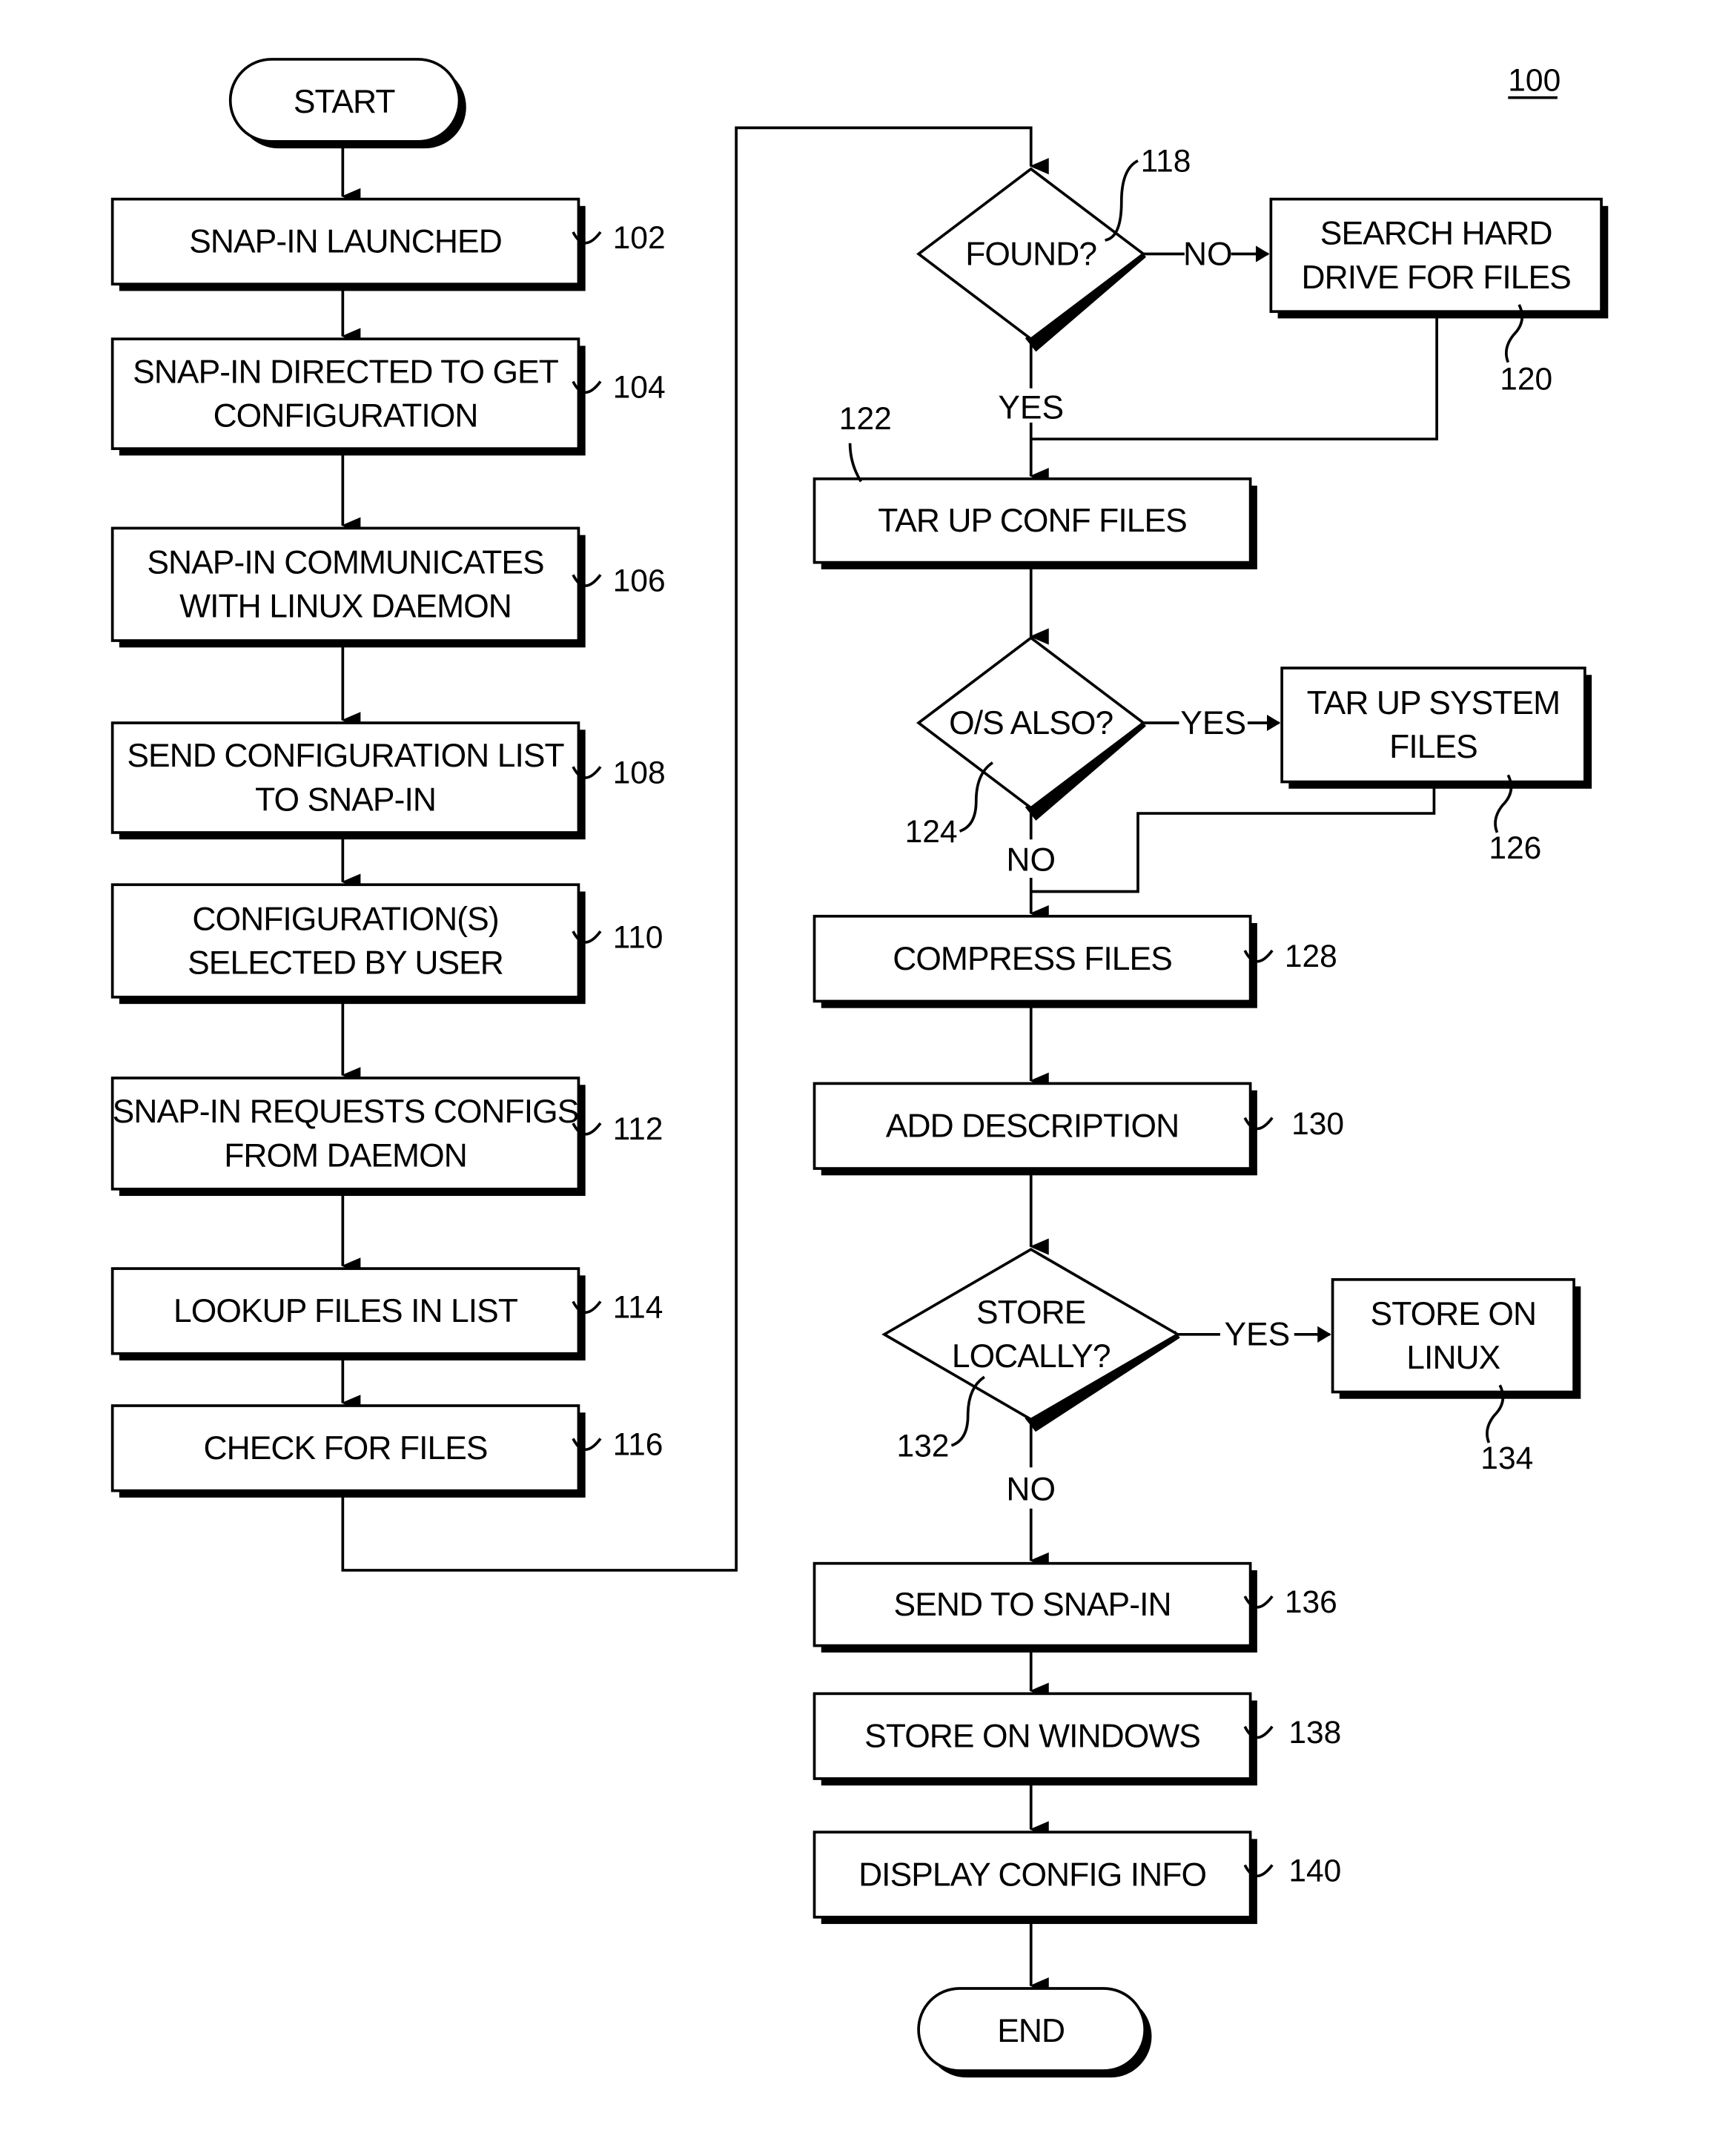  What do you see at coordinates (639, 772) in the screenshot?
I see `reference-number-text: 108` at bounding box center [639, 772].